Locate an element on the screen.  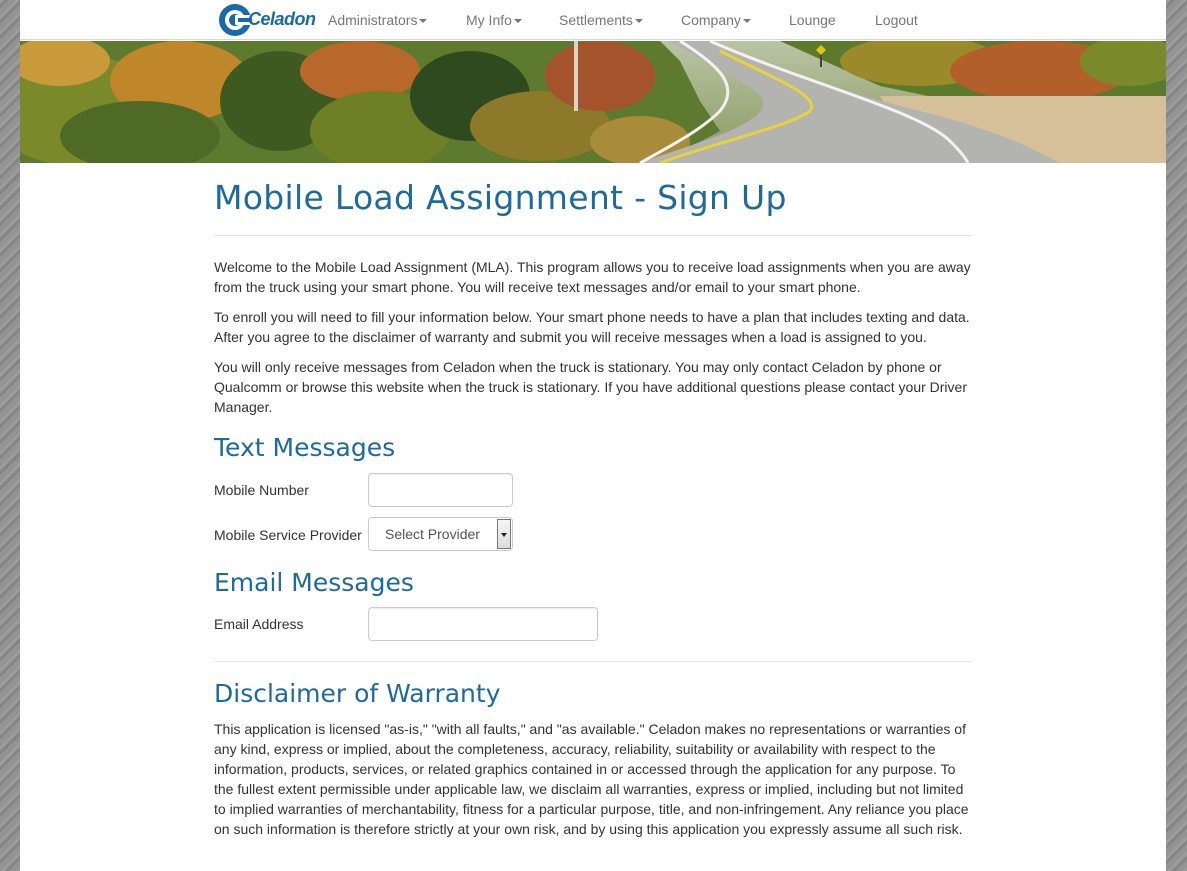
mobile-service-provider-select: Select Provider is located at coordinates (440, 534).